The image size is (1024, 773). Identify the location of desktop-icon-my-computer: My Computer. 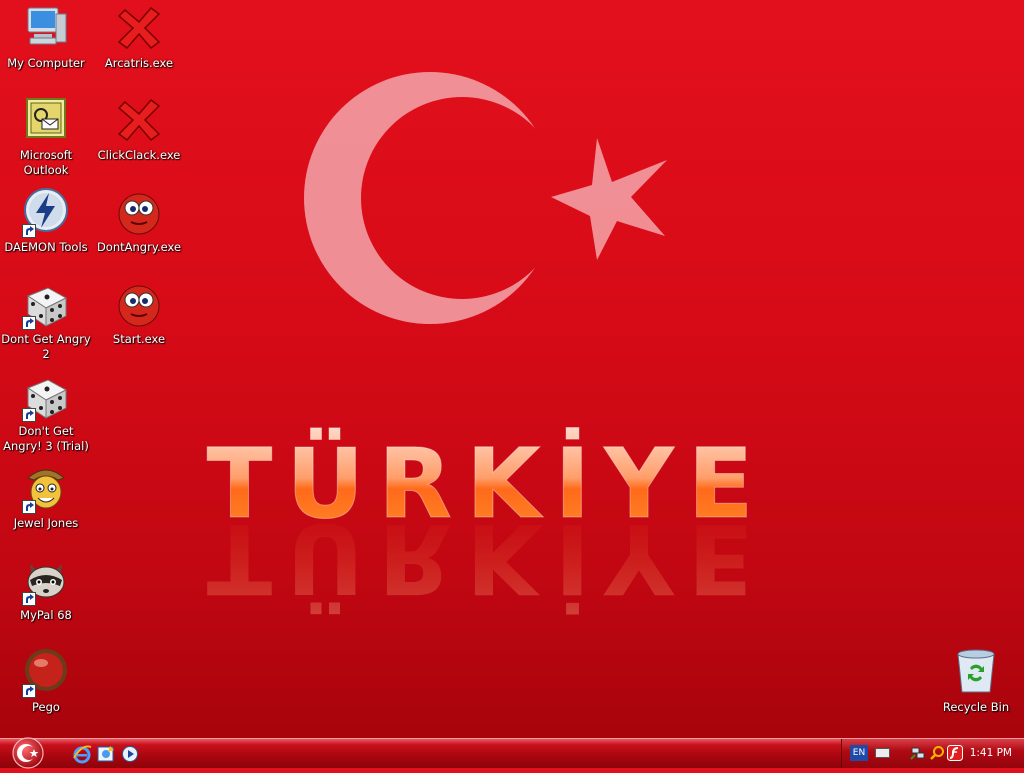
(46, 37).